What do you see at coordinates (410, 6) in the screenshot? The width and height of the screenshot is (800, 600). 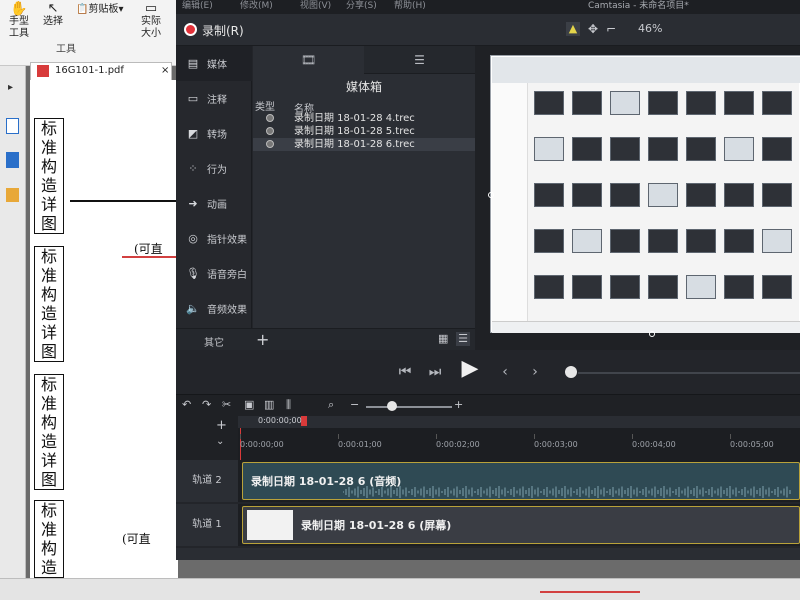 I see `menu-help: 帮助(H)` at bounding box center [410, 6].